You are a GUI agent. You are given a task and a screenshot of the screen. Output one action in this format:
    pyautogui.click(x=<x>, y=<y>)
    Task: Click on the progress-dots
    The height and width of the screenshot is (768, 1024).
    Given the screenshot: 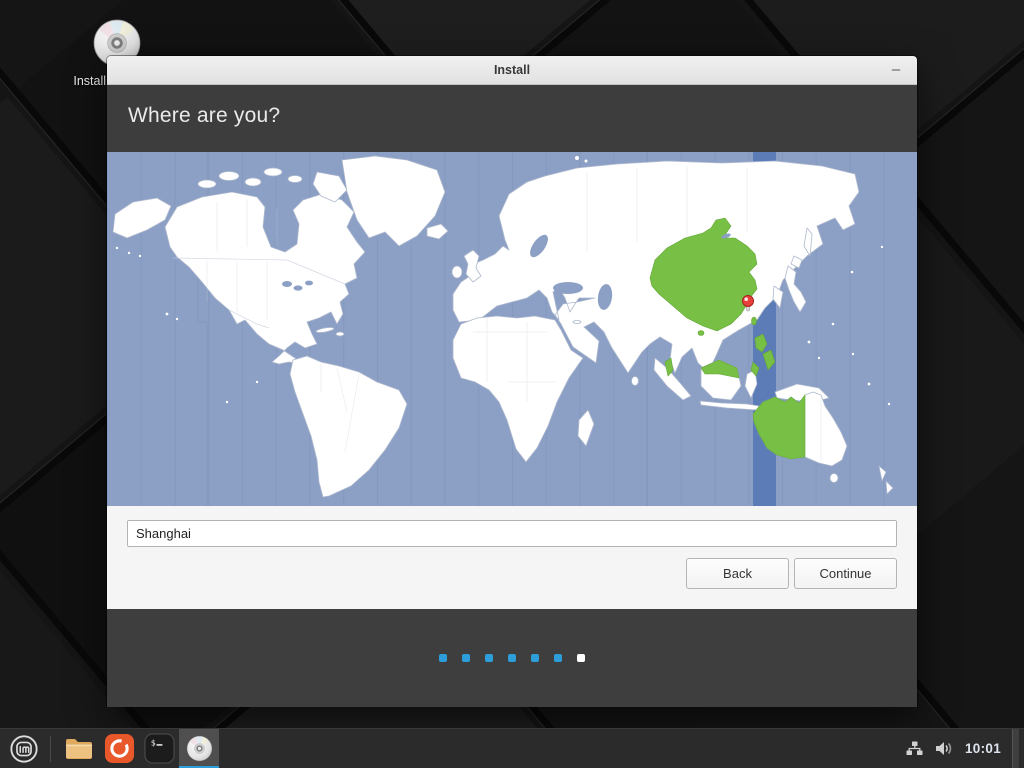 What is the action you would take?
    pyautogui.click(x=512, y=658)
    